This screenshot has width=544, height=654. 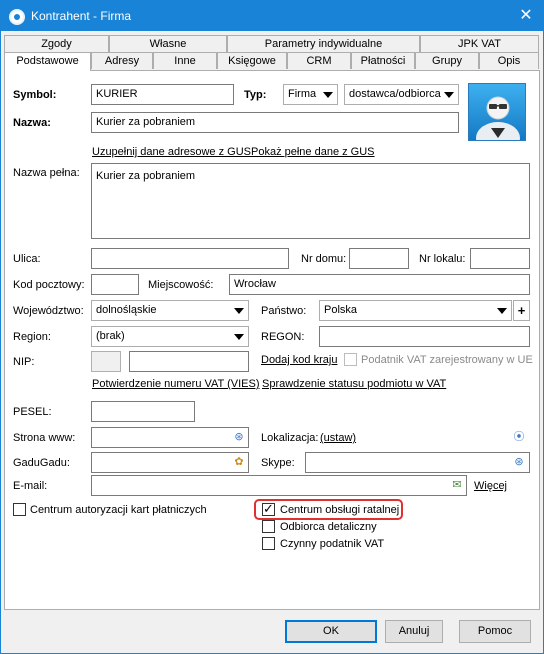 What do you see at coordinates (415, 310) in the screenshot?
I see `panstwo-select: Polska` at bounding box center [415, 310].